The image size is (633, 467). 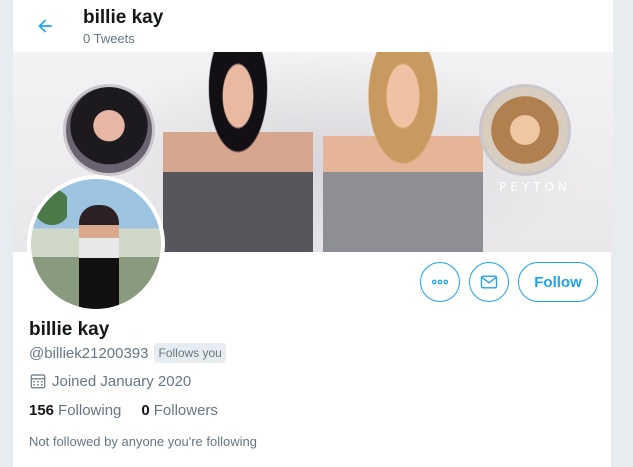 I want to click on following-label: Following, so click(x=90, y=410).